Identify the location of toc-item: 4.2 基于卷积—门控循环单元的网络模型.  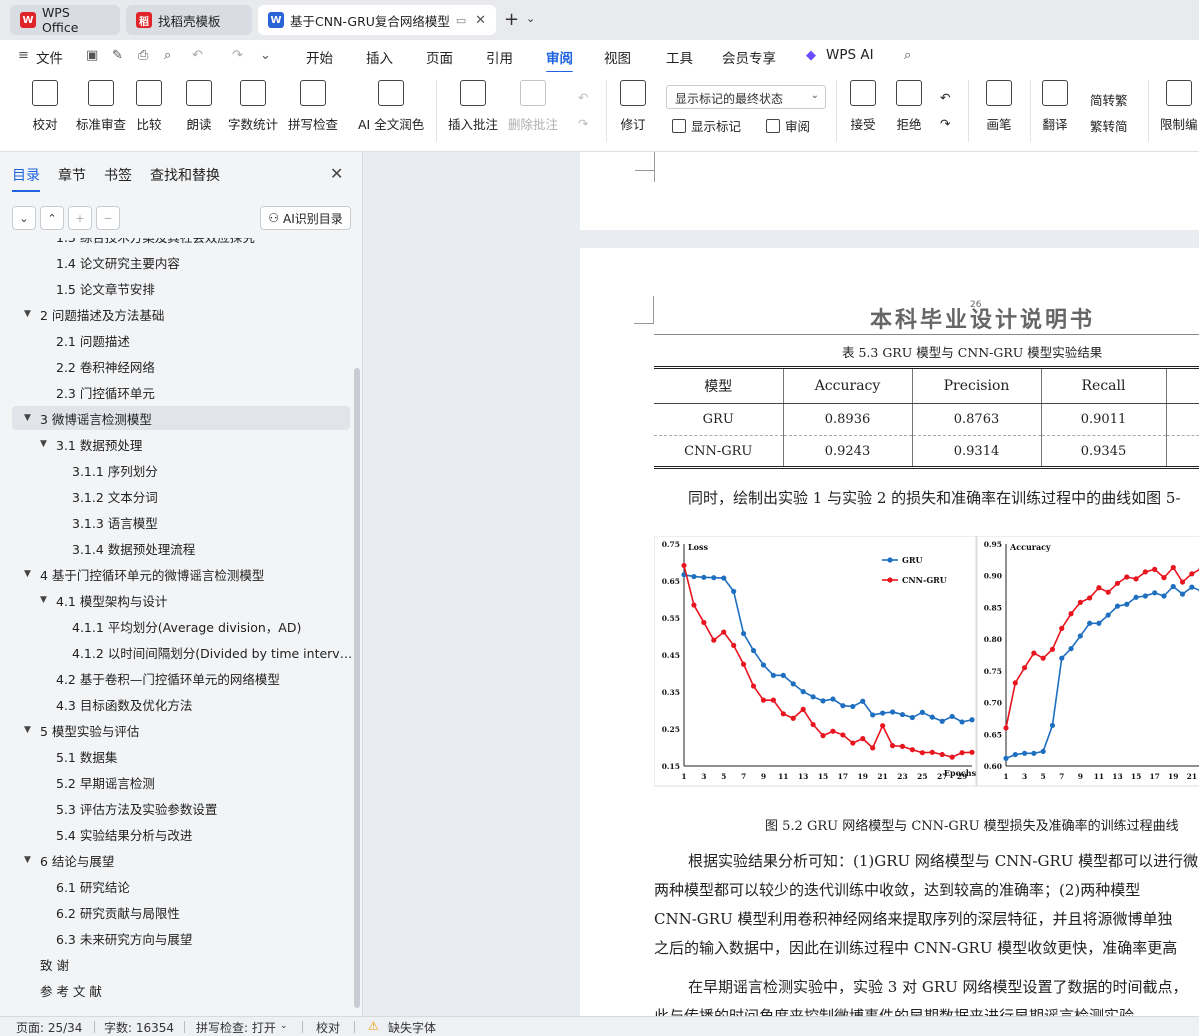
(176, 678).